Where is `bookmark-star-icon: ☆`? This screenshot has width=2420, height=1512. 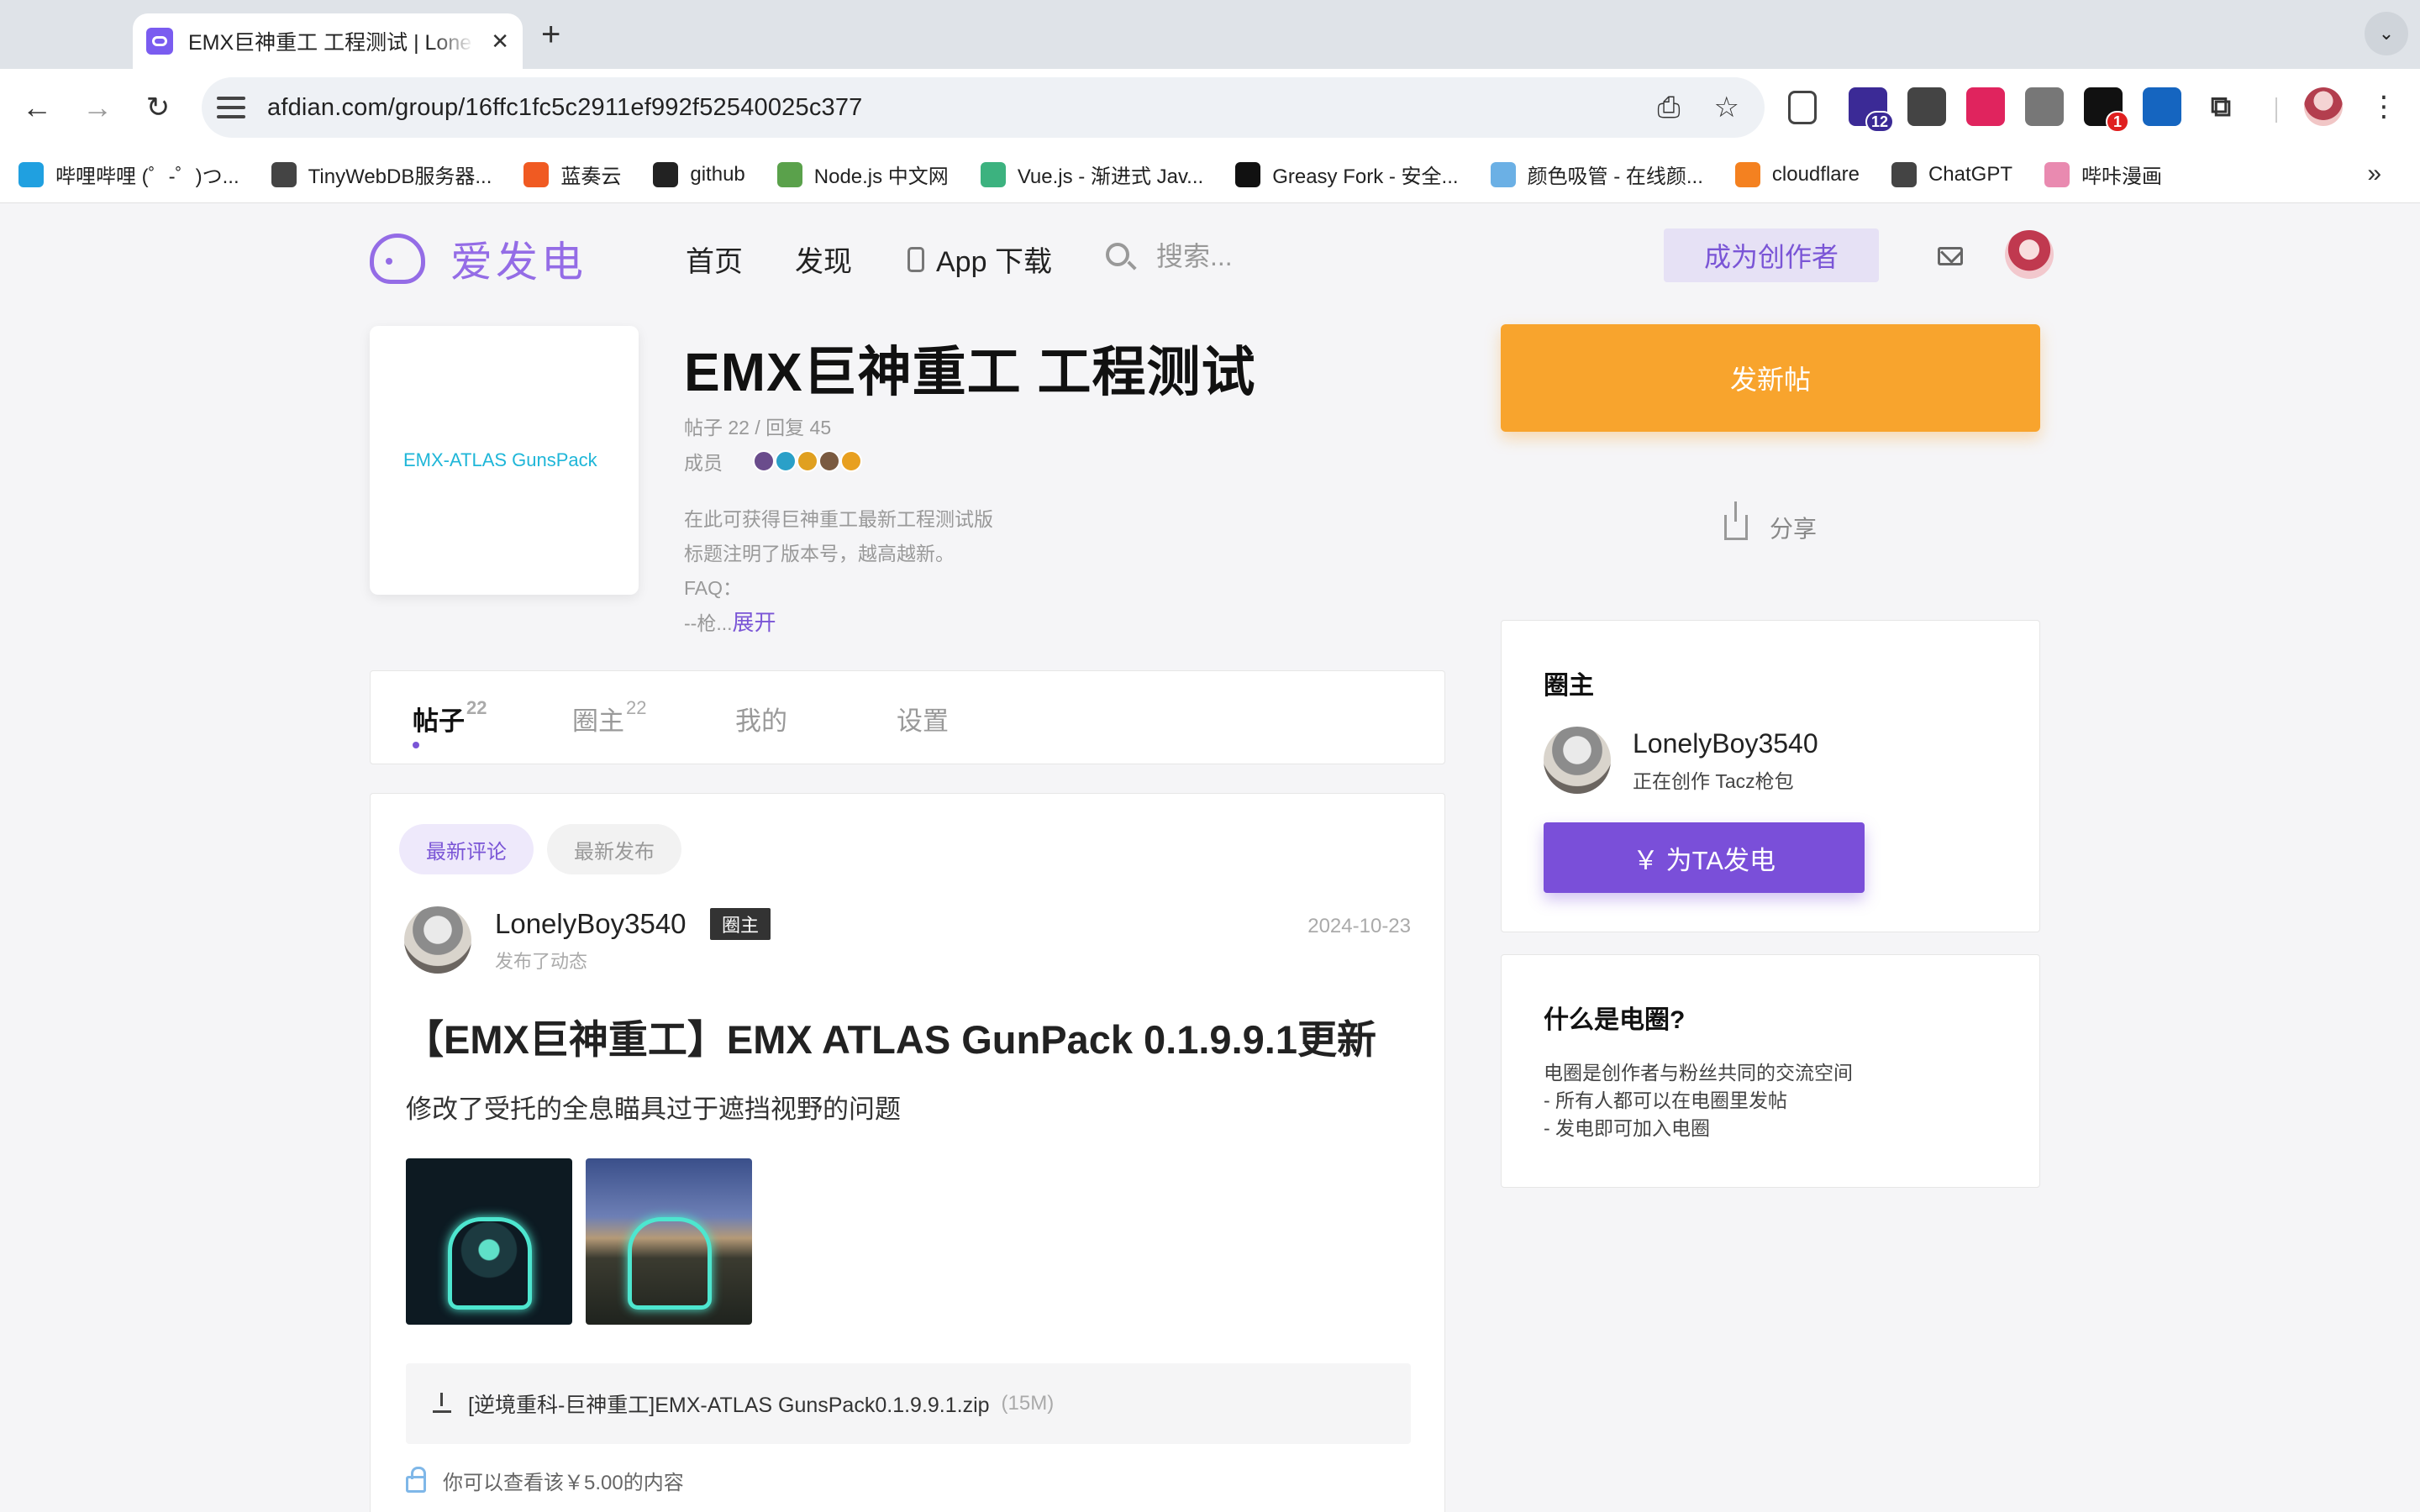
bookmark-star-icon: ☆ is located at coordinates (1727, 107).